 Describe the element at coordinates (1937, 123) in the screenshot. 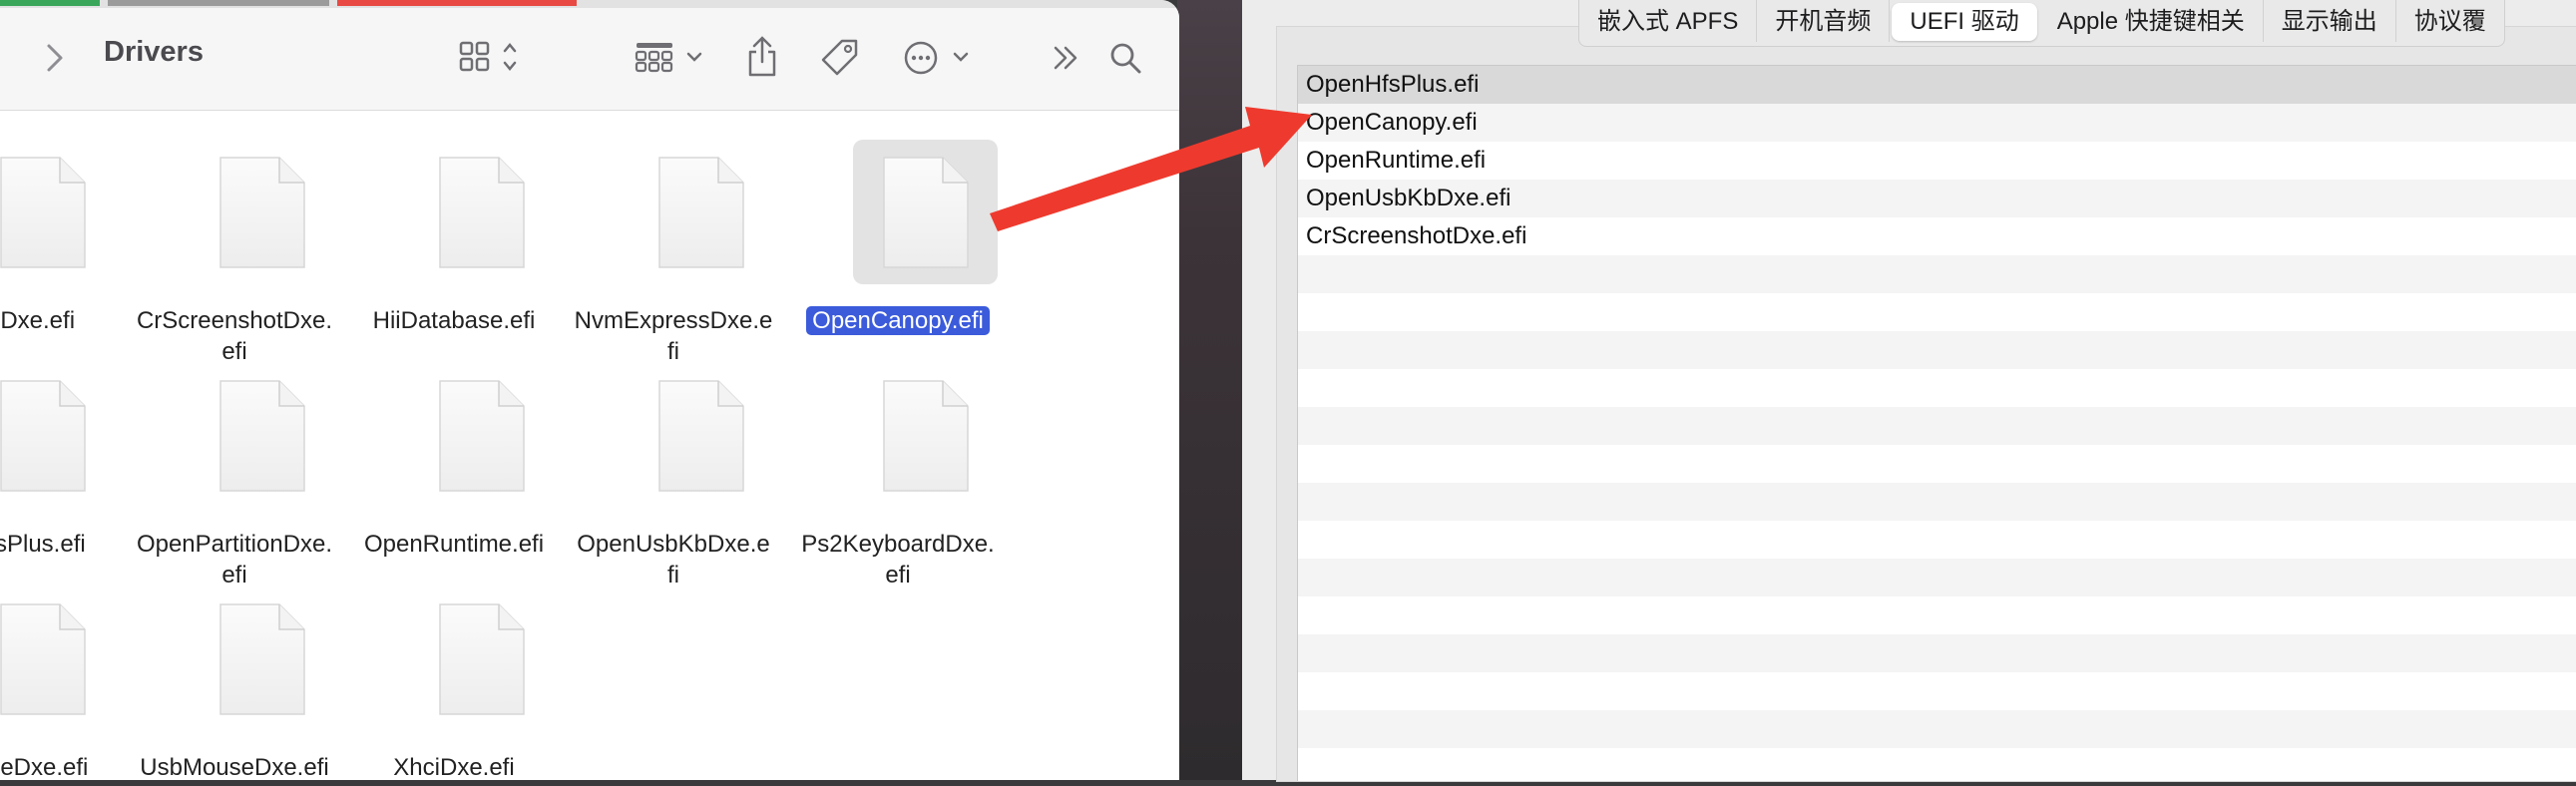

I see `driver-row: OpenCanopy.efi` at that location.